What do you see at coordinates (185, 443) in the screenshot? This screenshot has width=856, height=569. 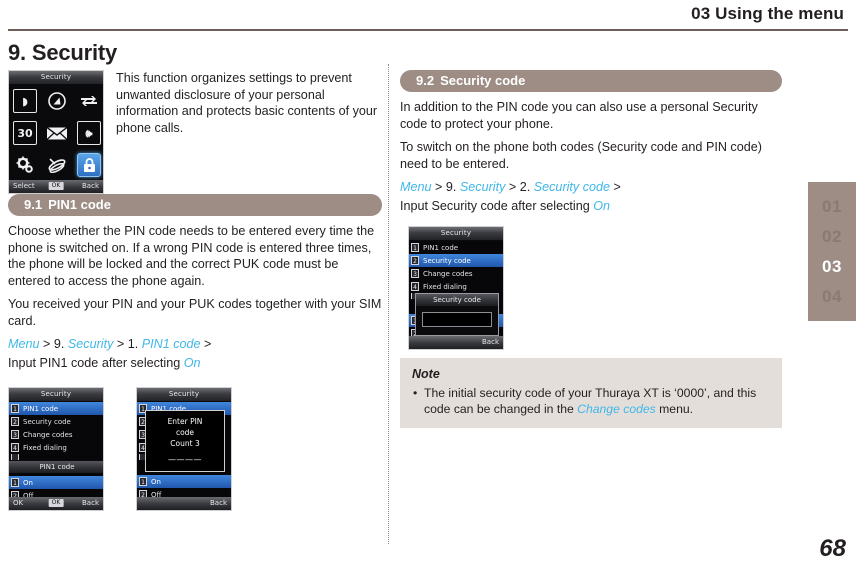 I see `popup-line-3: Count 3` at bounding box center [185, 443].